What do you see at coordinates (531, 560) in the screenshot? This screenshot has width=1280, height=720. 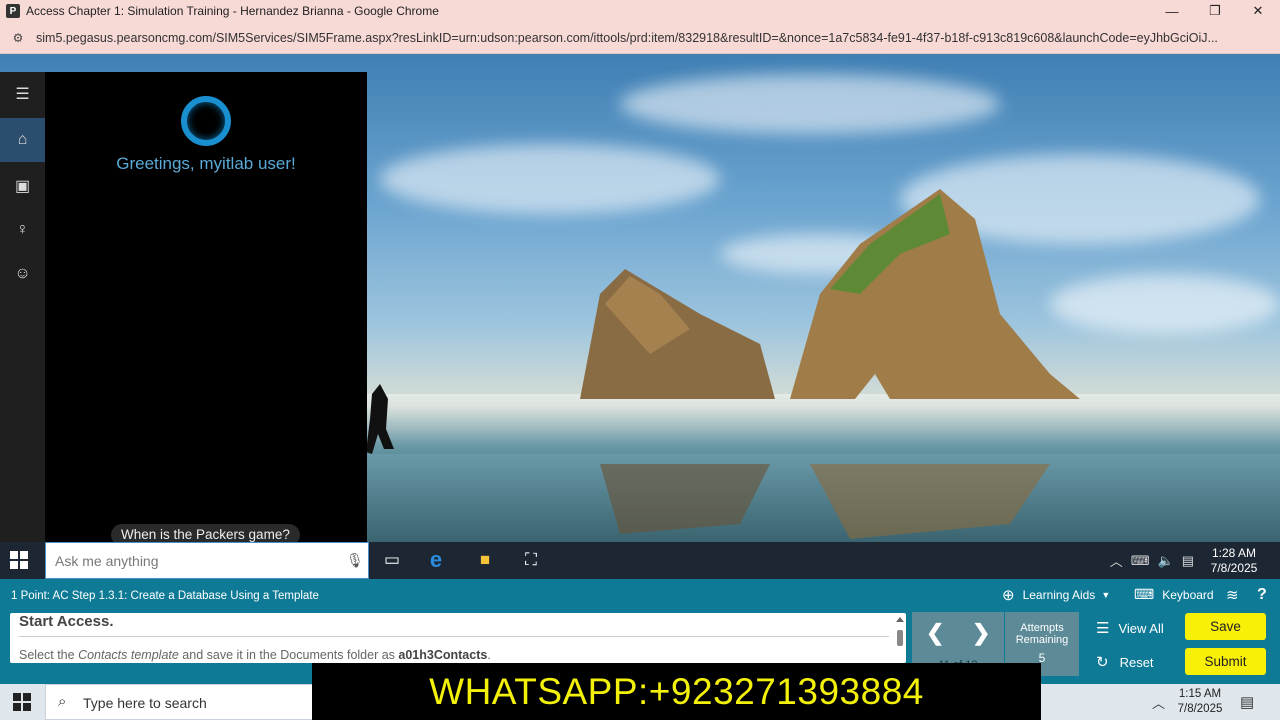 I see `store-icon: ⛶` at bounding box center [531, 560].